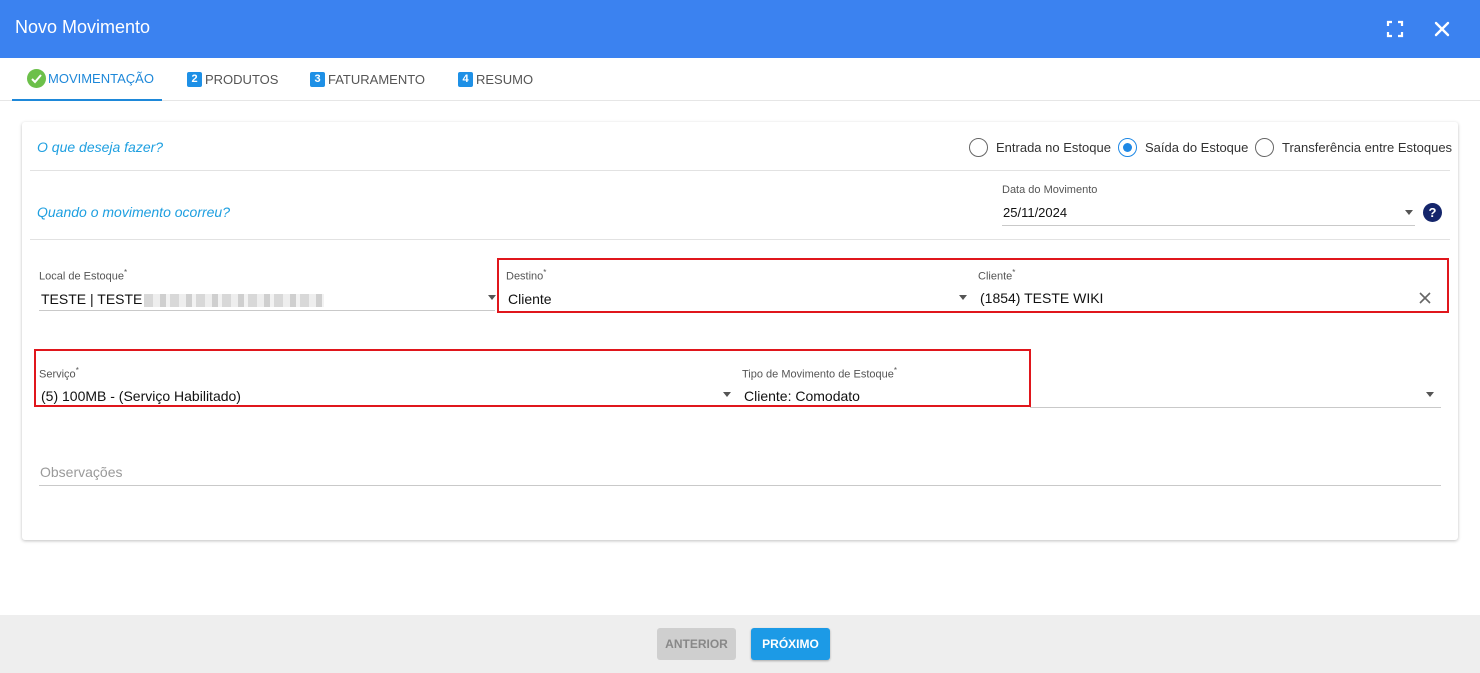  What do you see at coordinates (133, 212) in the screenshot?
I see `question-when: Quando o movimento ocorreu?` at bounding box center [133, 212].